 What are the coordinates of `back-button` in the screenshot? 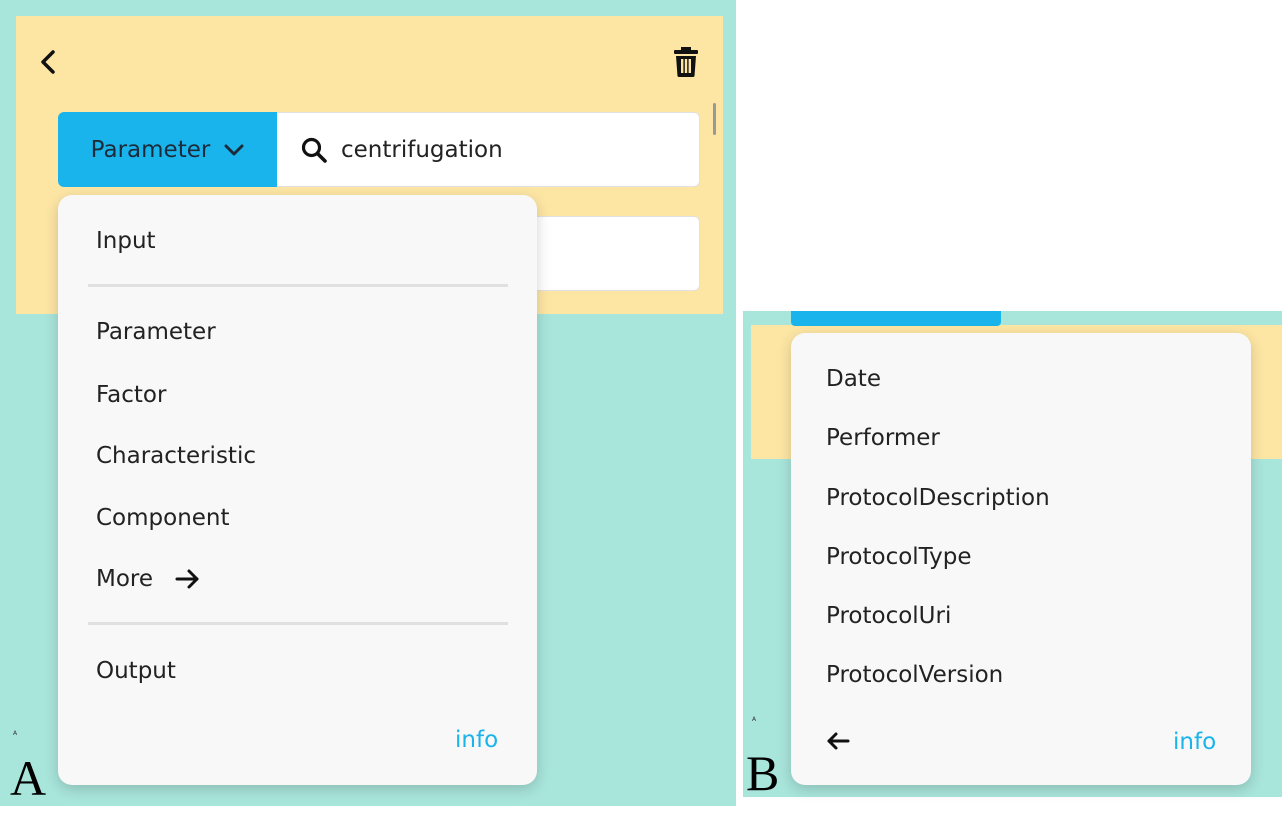 It's located at (48, 62).